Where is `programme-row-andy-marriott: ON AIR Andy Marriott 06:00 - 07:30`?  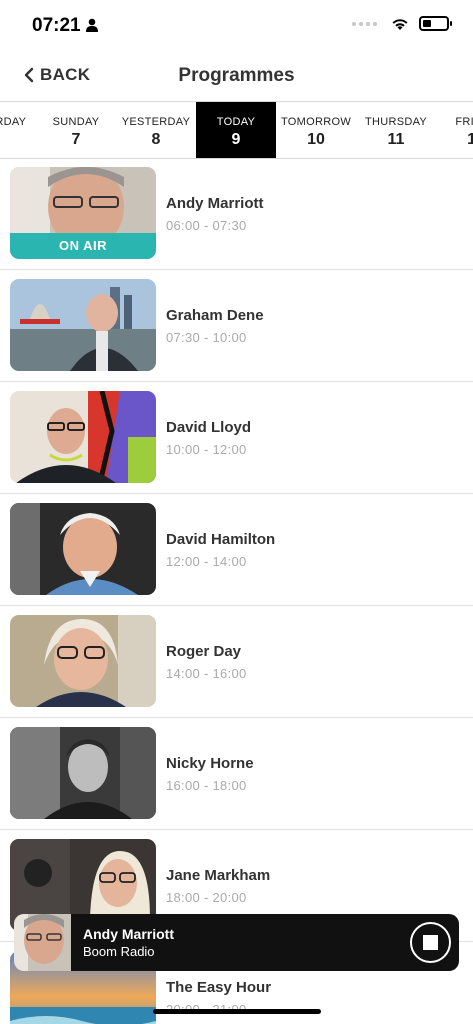 programme-row-andy-marriott: ON AIR Andy Marriott 06:00 - 07:30 is located at coordinates (236, 214).